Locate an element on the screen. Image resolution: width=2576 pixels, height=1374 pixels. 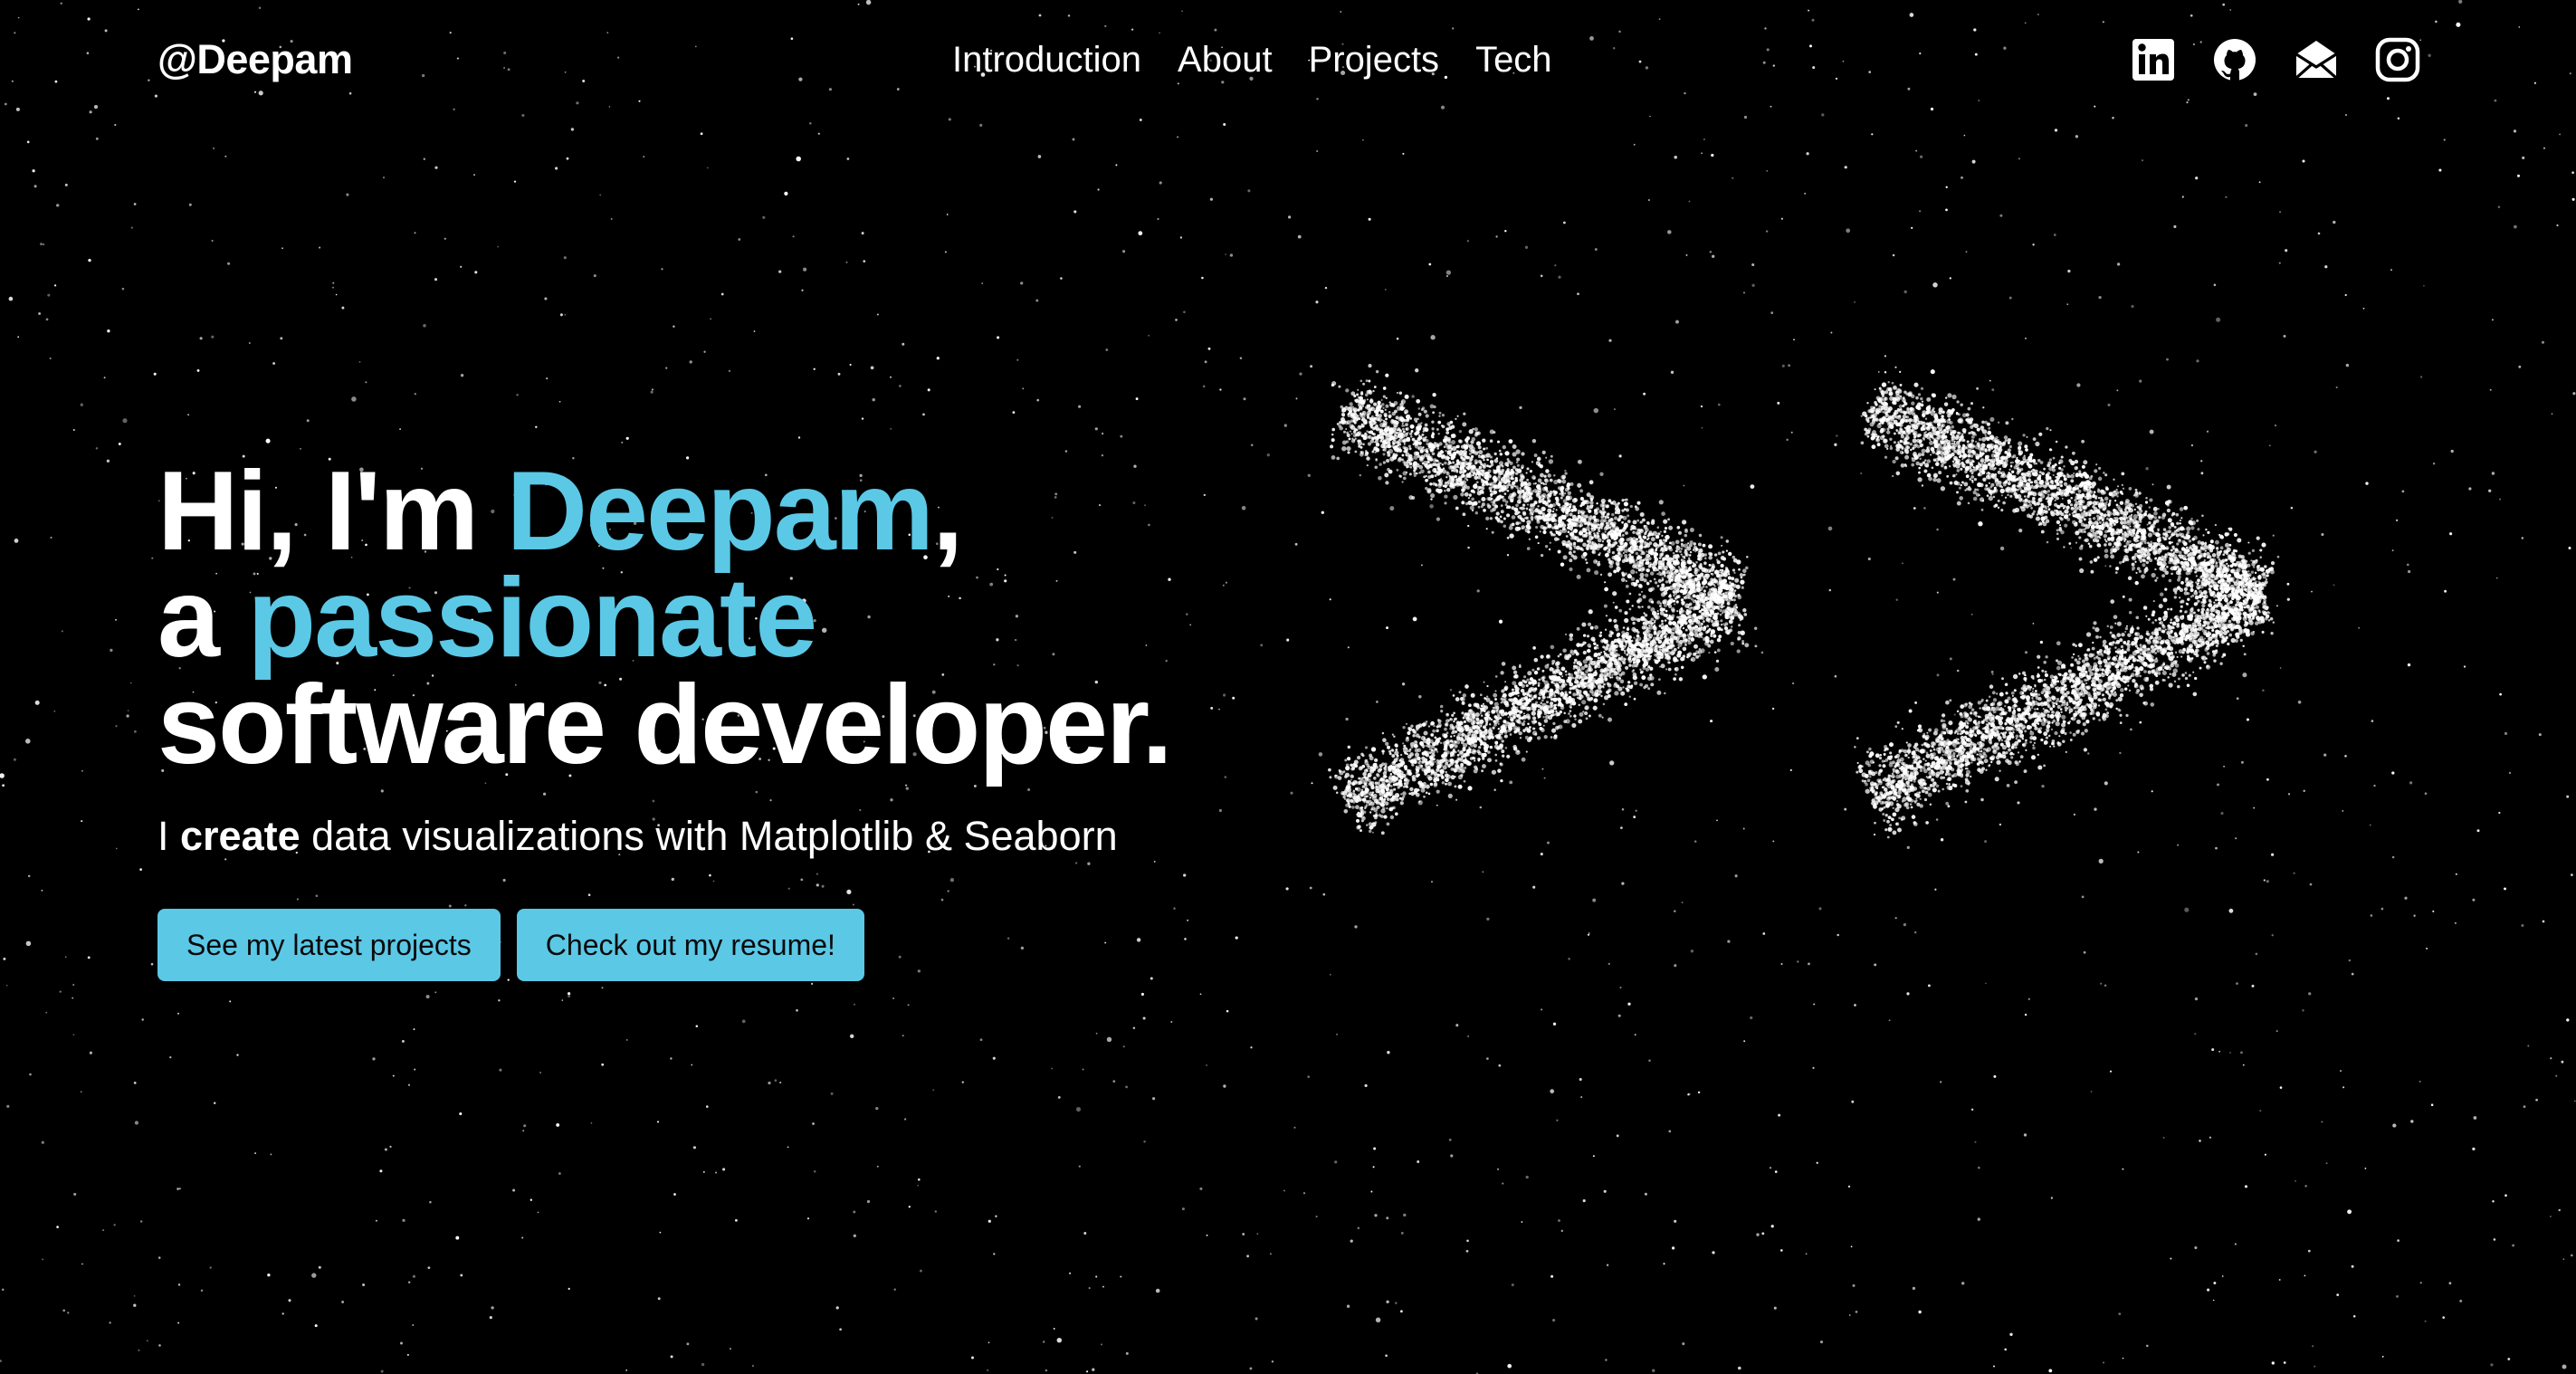
github-icon is located at coordinates (2235, 60).